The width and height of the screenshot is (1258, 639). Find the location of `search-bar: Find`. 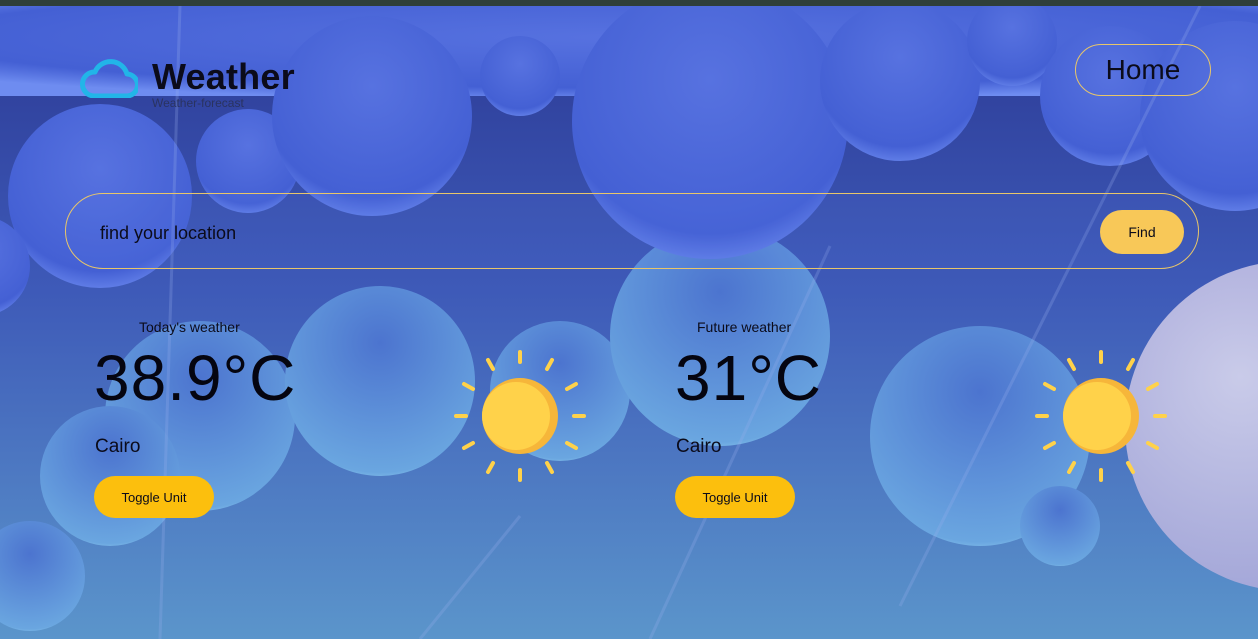

search-bar: Find is located at coordinates (632, 231).